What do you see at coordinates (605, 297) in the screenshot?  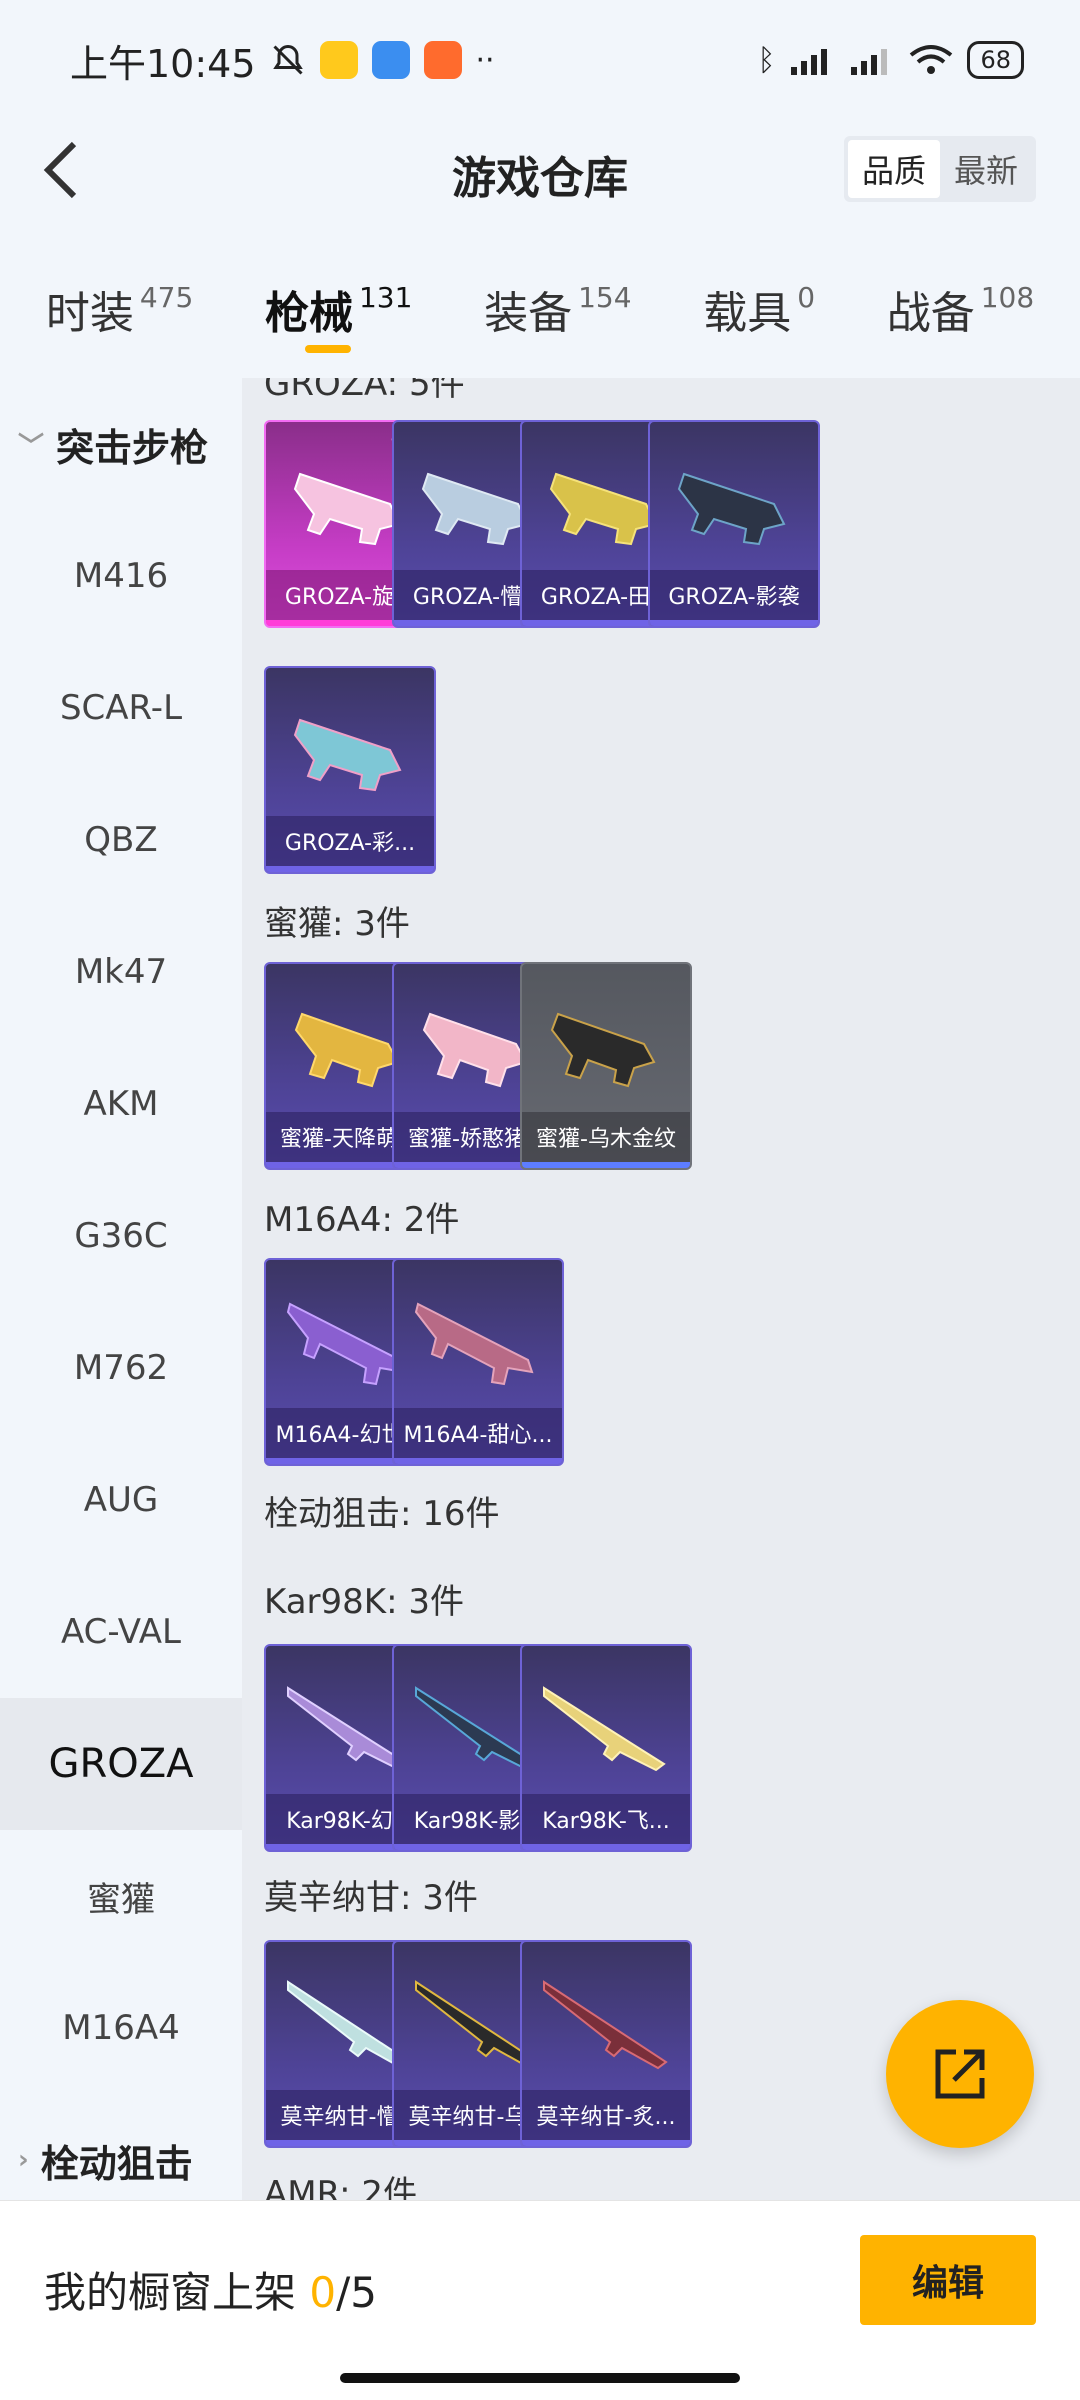 I see `tab-count: 154` at bounding box center [605, 297].